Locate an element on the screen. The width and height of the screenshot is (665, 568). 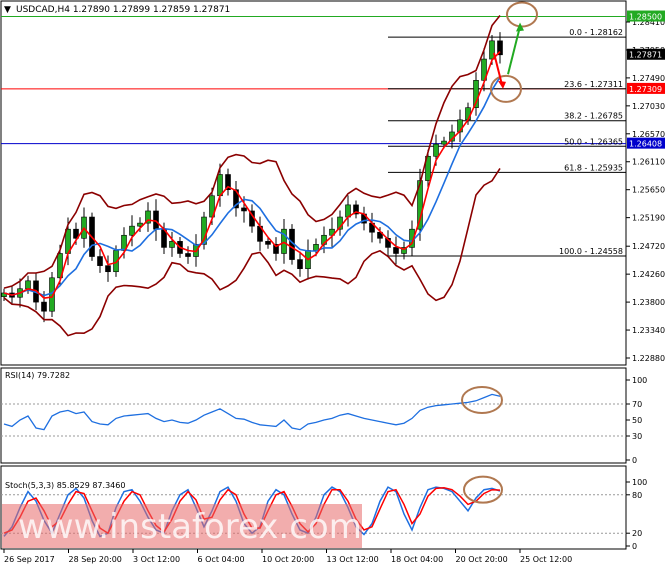
fib-label: 100.0 - 1.24558 is located at coordinates (591, 251).